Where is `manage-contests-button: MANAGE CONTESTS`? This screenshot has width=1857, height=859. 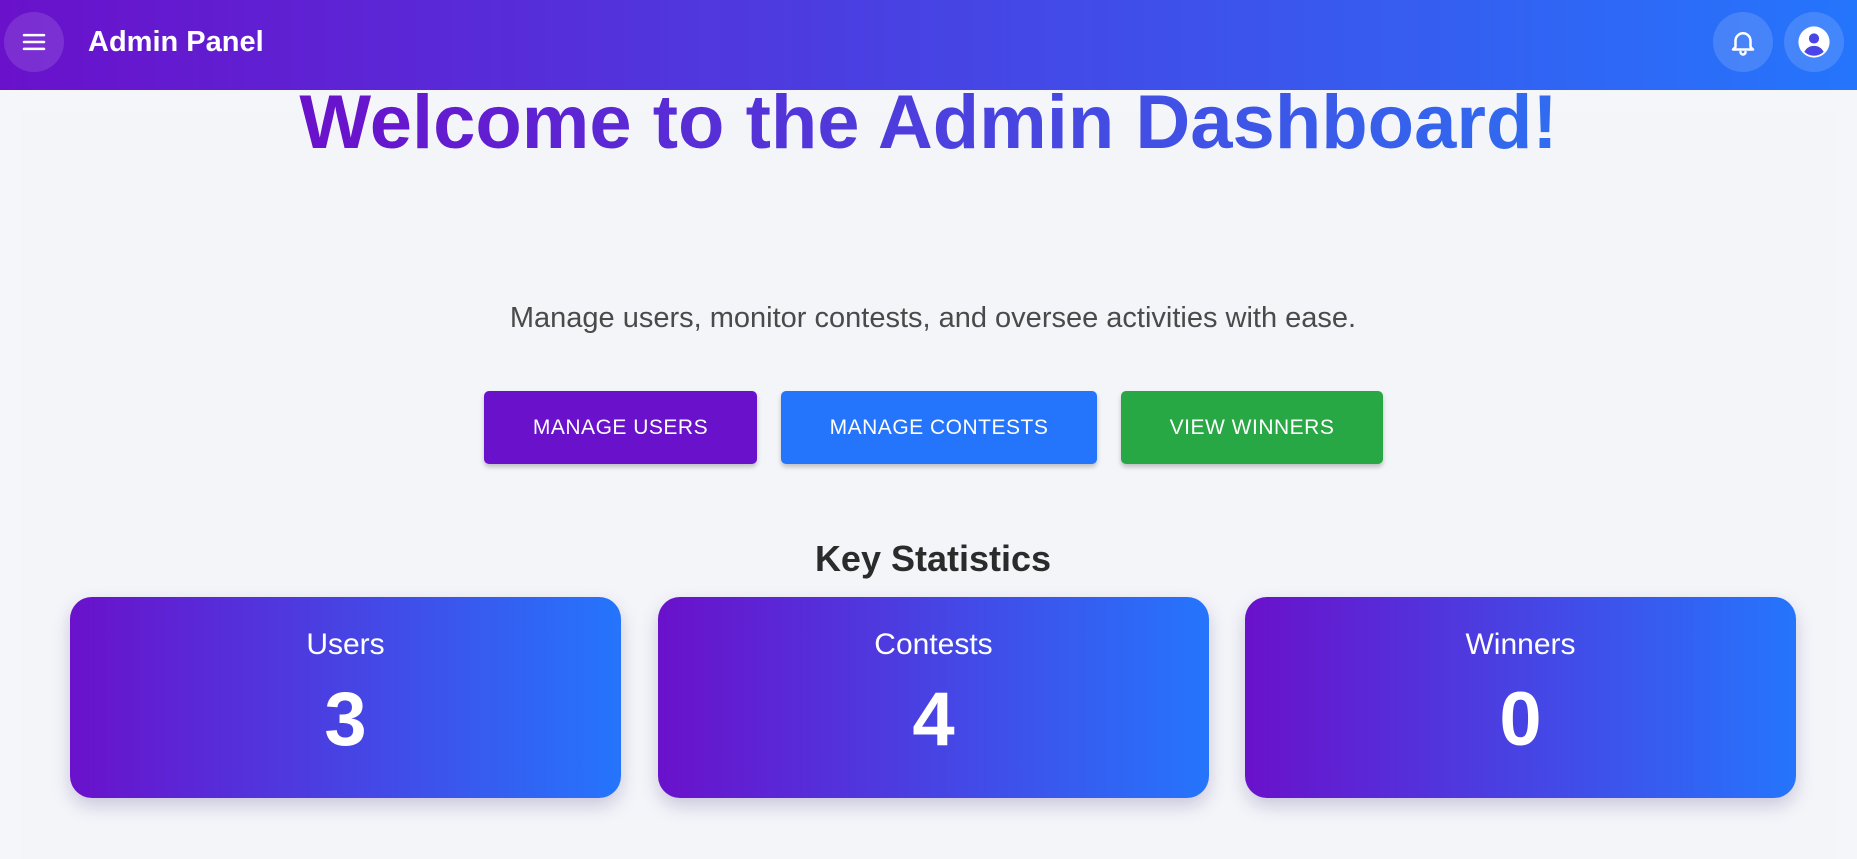
manage-contests-button: MANAGE CONTESTS is located at coordinates (939, 427).